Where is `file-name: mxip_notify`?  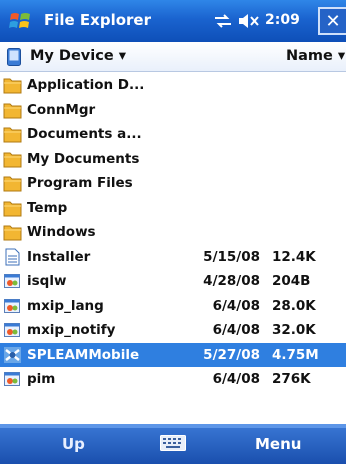 file-name: mxip_notify is located at coordinates (71, 330).